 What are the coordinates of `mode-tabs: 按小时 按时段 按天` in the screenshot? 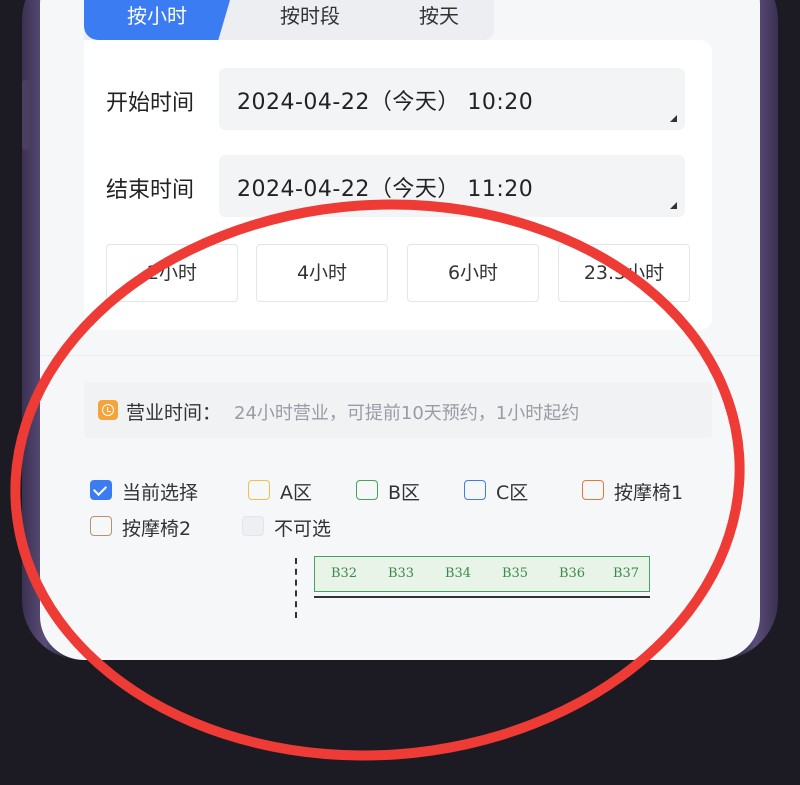 It's located at (289, 20).